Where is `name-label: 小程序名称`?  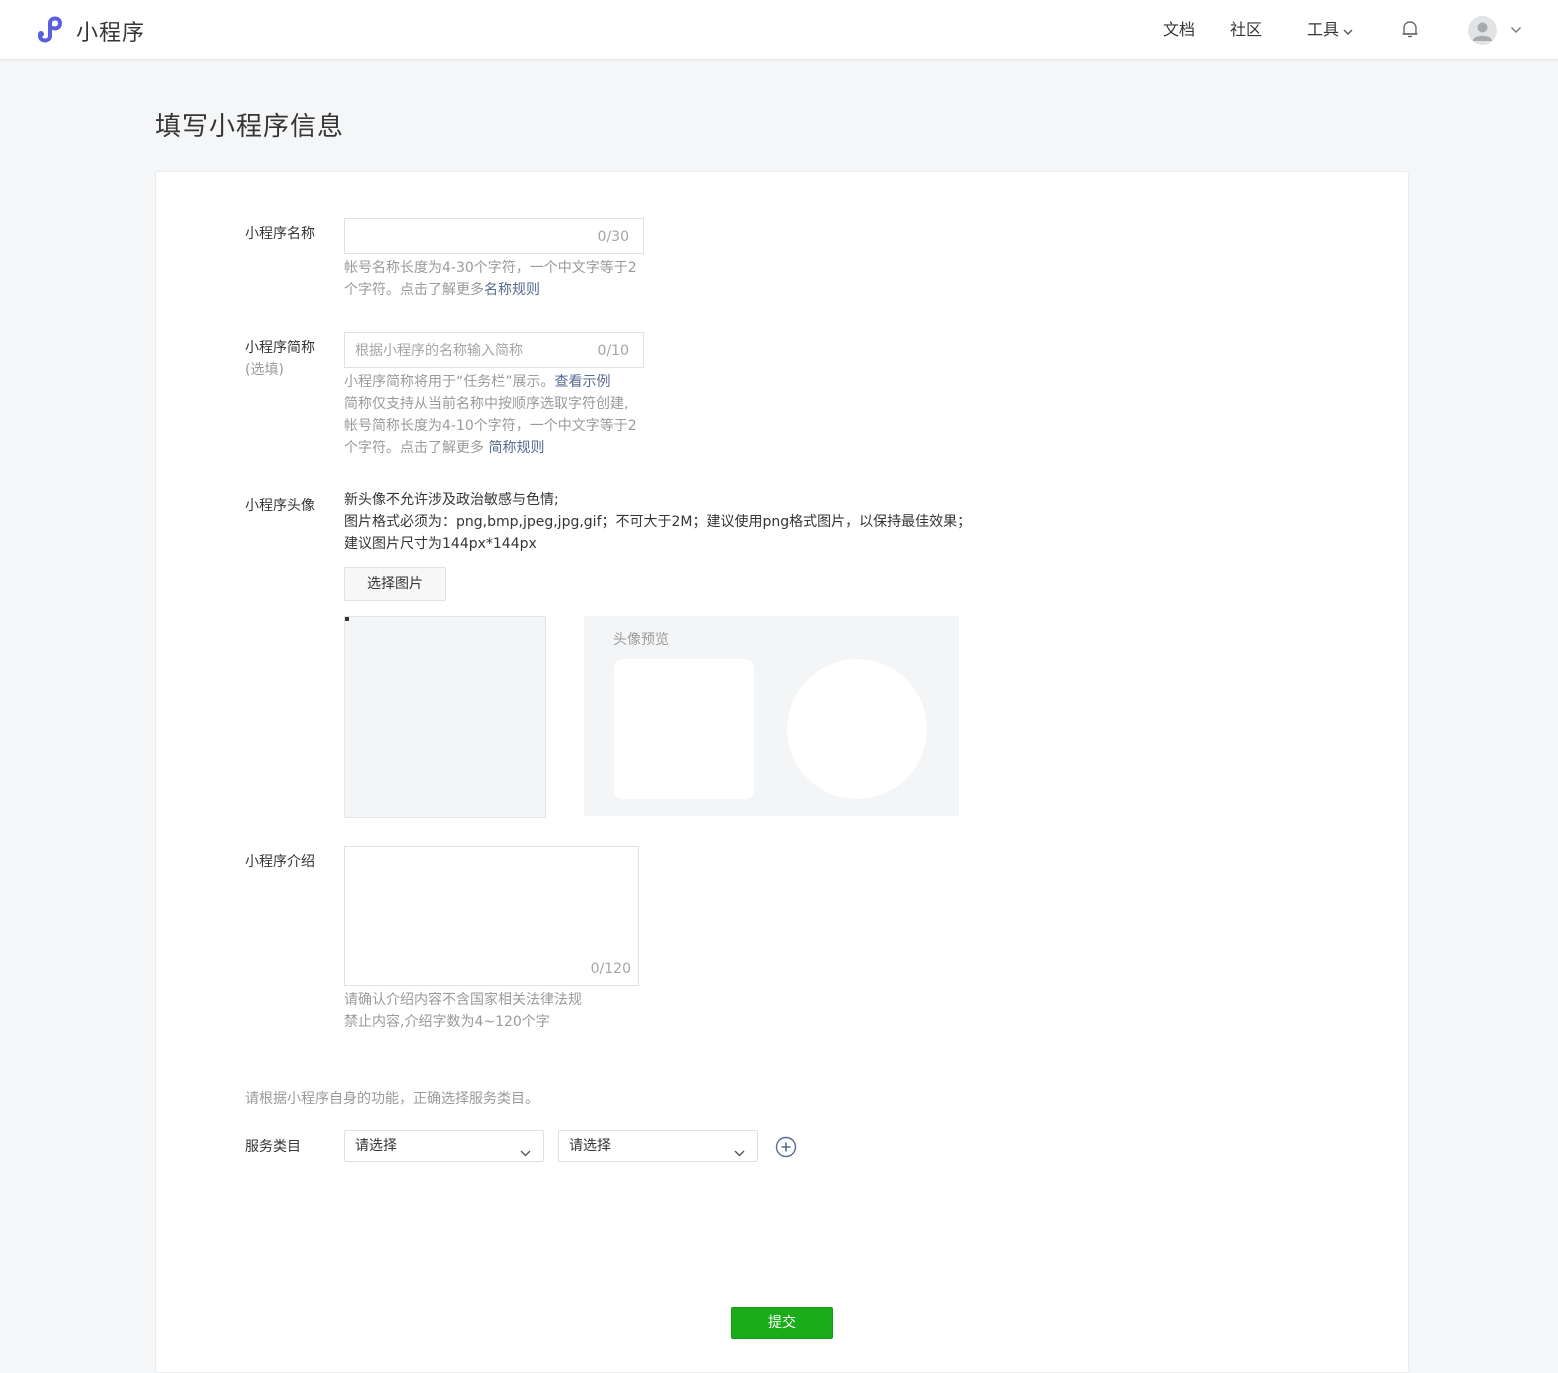
name-label: 小程序名称 is located at coordinates (280, 234).